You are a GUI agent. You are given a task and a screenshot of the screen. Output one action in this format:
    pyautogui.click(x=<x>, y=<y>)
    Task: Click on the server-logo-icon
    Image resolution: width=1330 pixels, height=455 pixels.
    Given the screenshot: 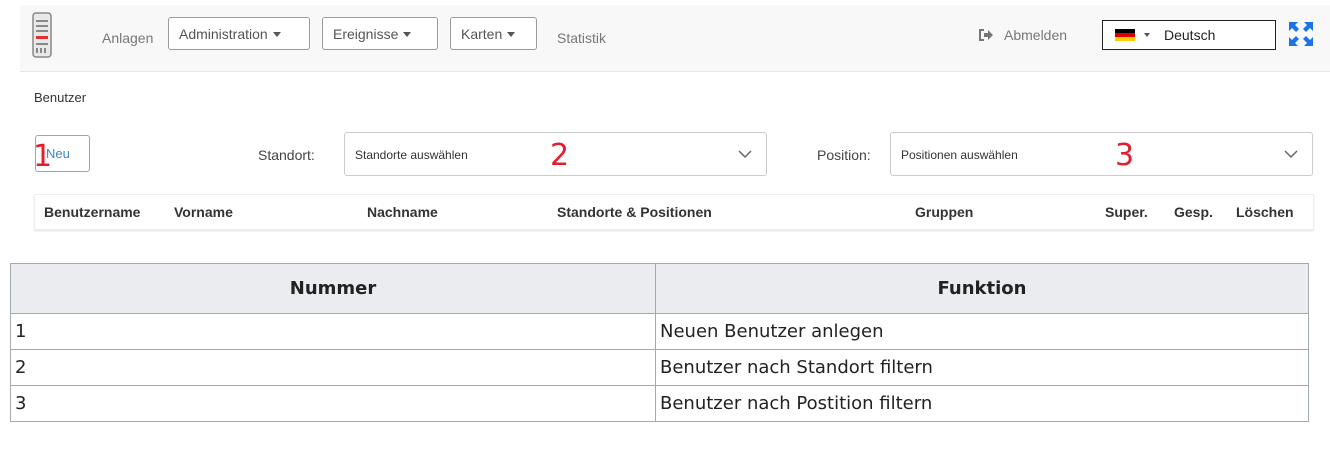 What is the action you would take?
    pyautogui.click(x=42, y=35)
    